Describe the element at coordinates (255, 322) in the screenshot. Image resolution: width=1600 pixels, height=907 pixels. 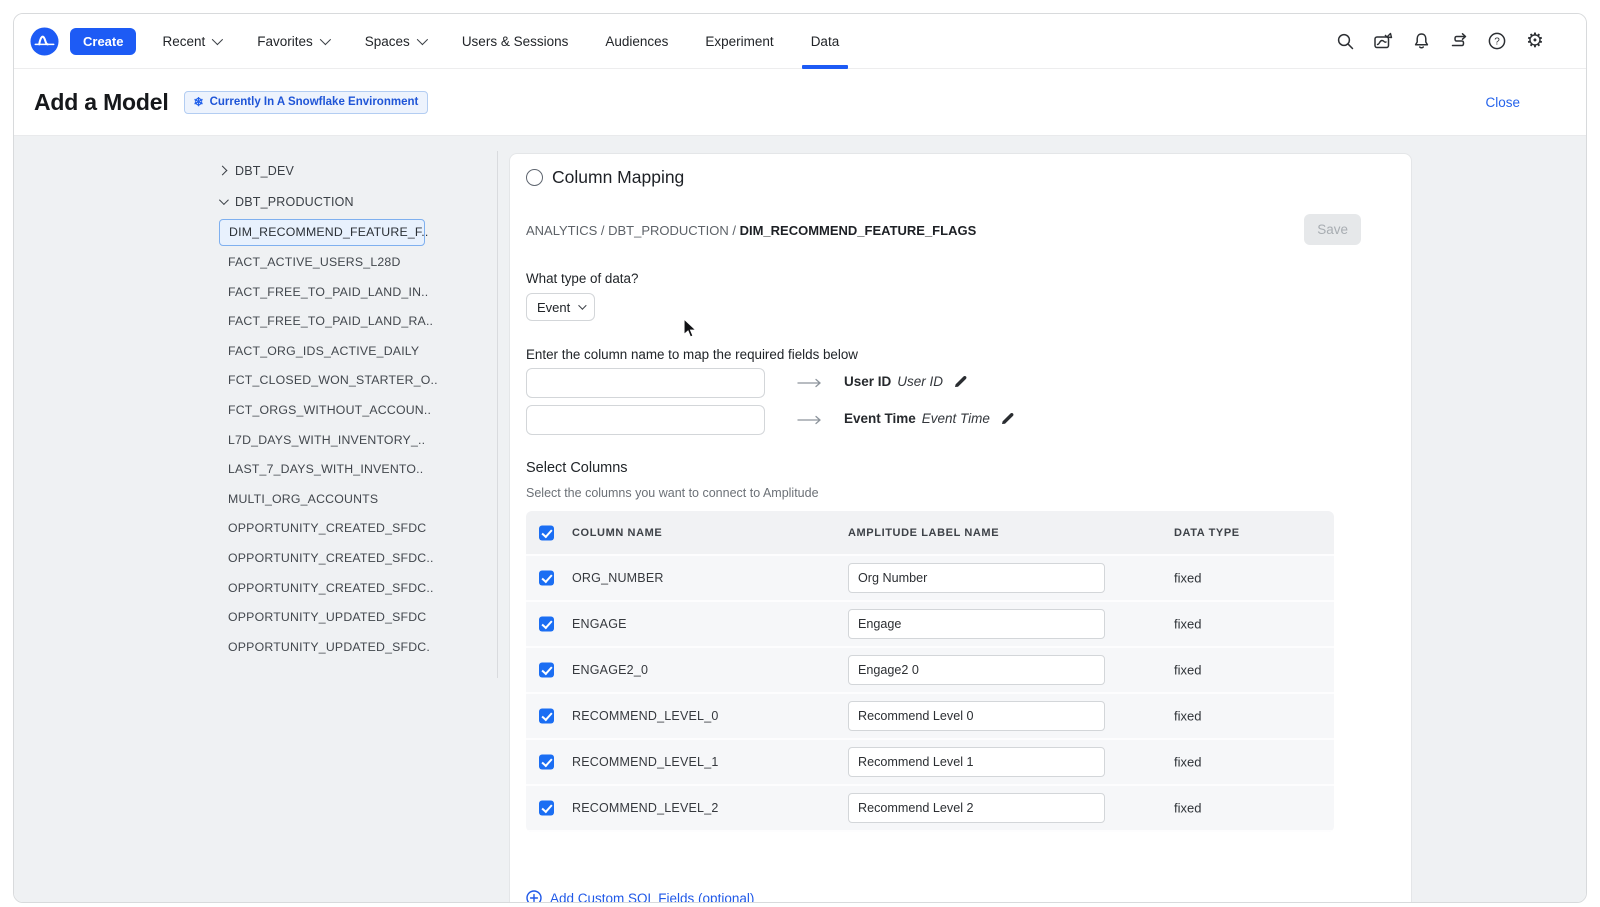
I see `tree-item: FACT_FREE_TO_PAID_LAND_RA..` at that location.